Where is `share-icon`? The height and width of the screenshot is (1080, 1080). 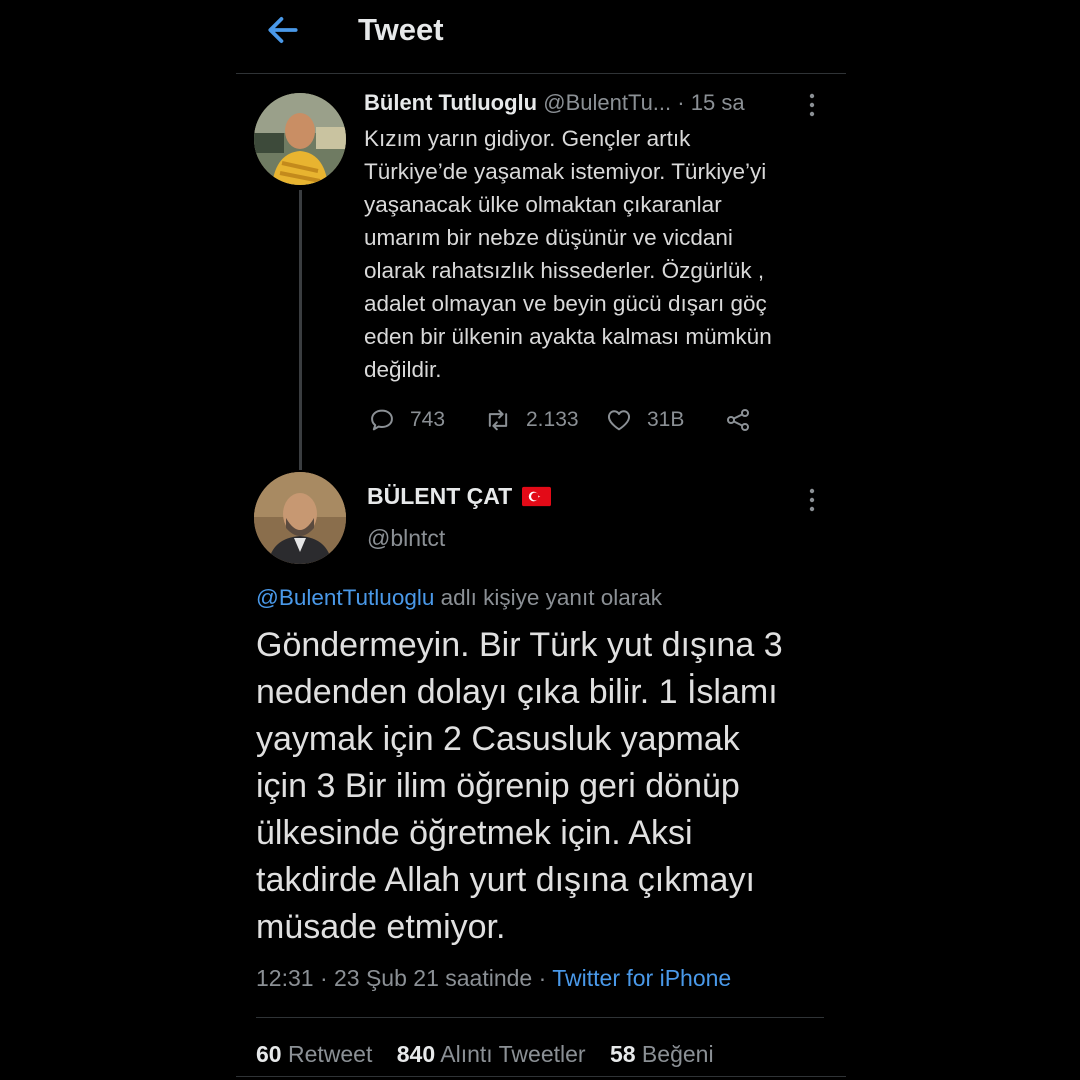 share-icon is located at coordinates (738, 420).